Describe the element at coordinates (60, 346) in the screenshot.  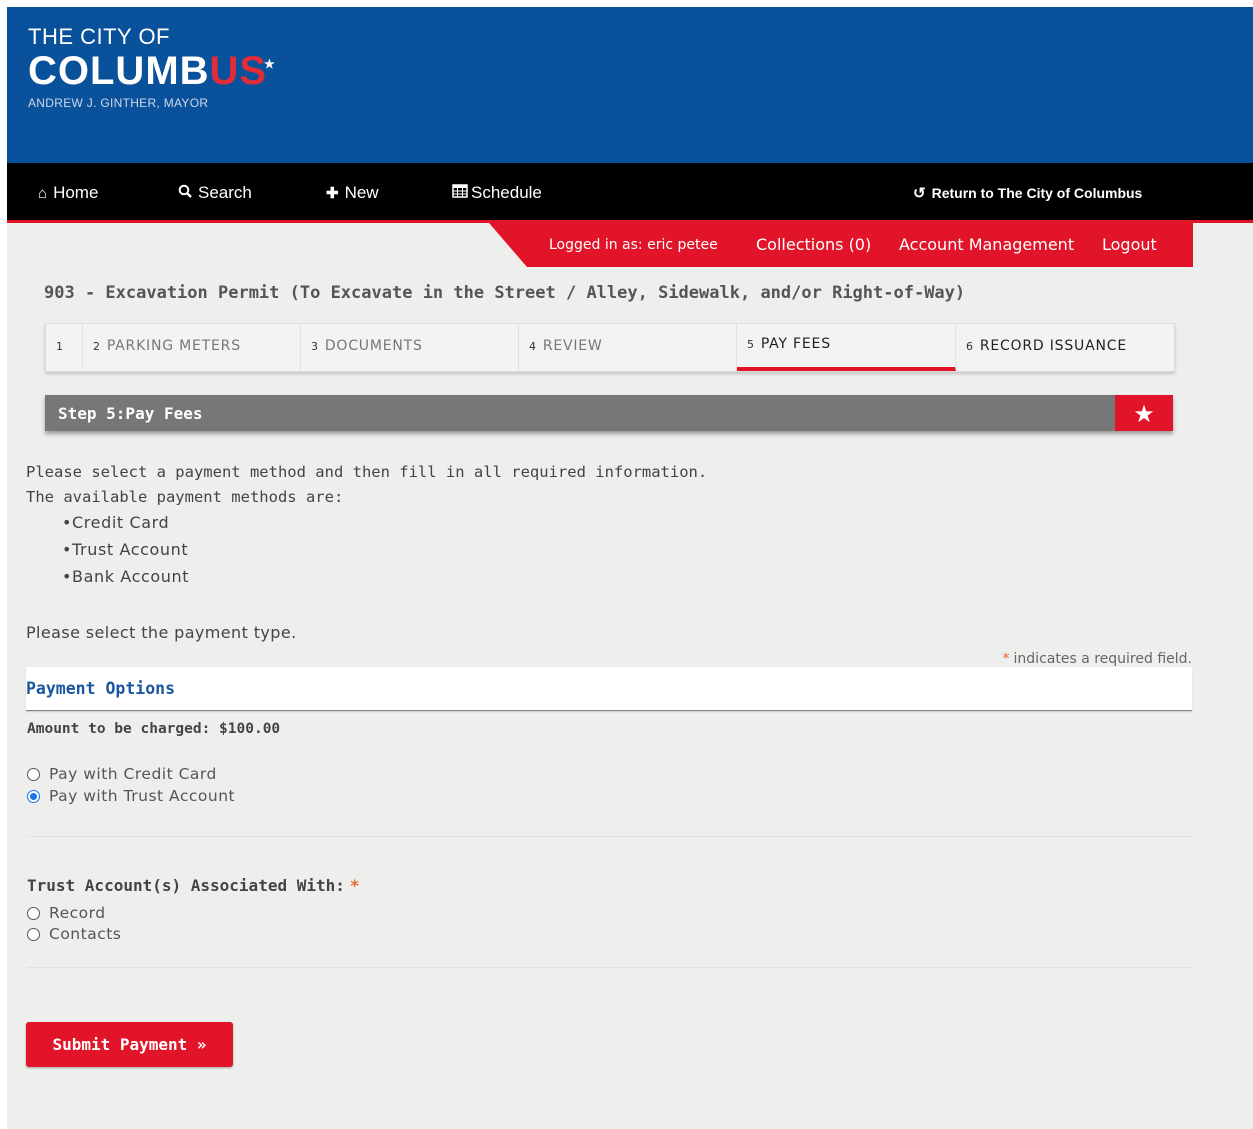
I see `step-1-num: 1` at that location.